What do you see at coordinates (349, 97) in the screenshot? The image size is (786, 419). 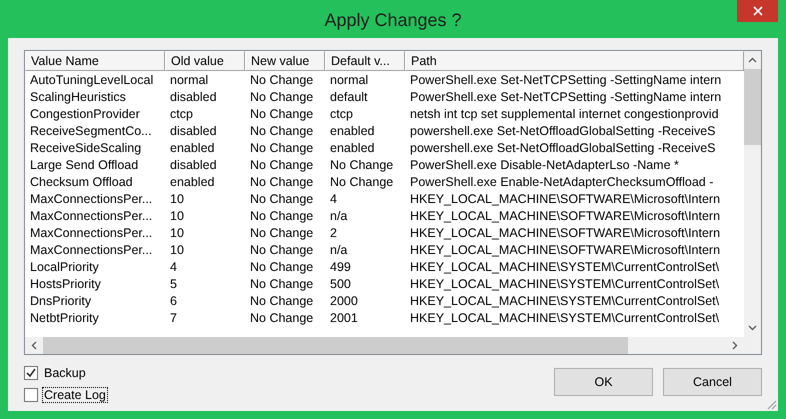 I see `table-cell-text: default` at bounding box center [349, 97].